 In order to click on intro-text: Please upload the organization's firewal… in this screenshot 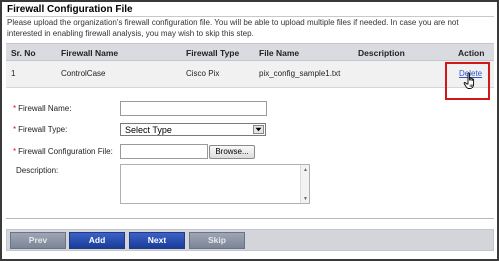, I will do `click(233, 28)`.